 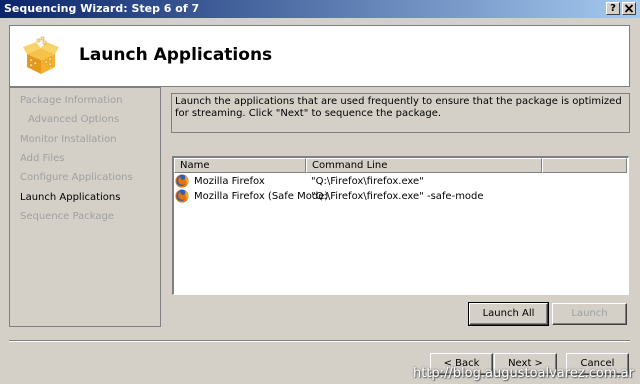 I want to click on list-header: Name Command Line, so click(x=400, y=165).